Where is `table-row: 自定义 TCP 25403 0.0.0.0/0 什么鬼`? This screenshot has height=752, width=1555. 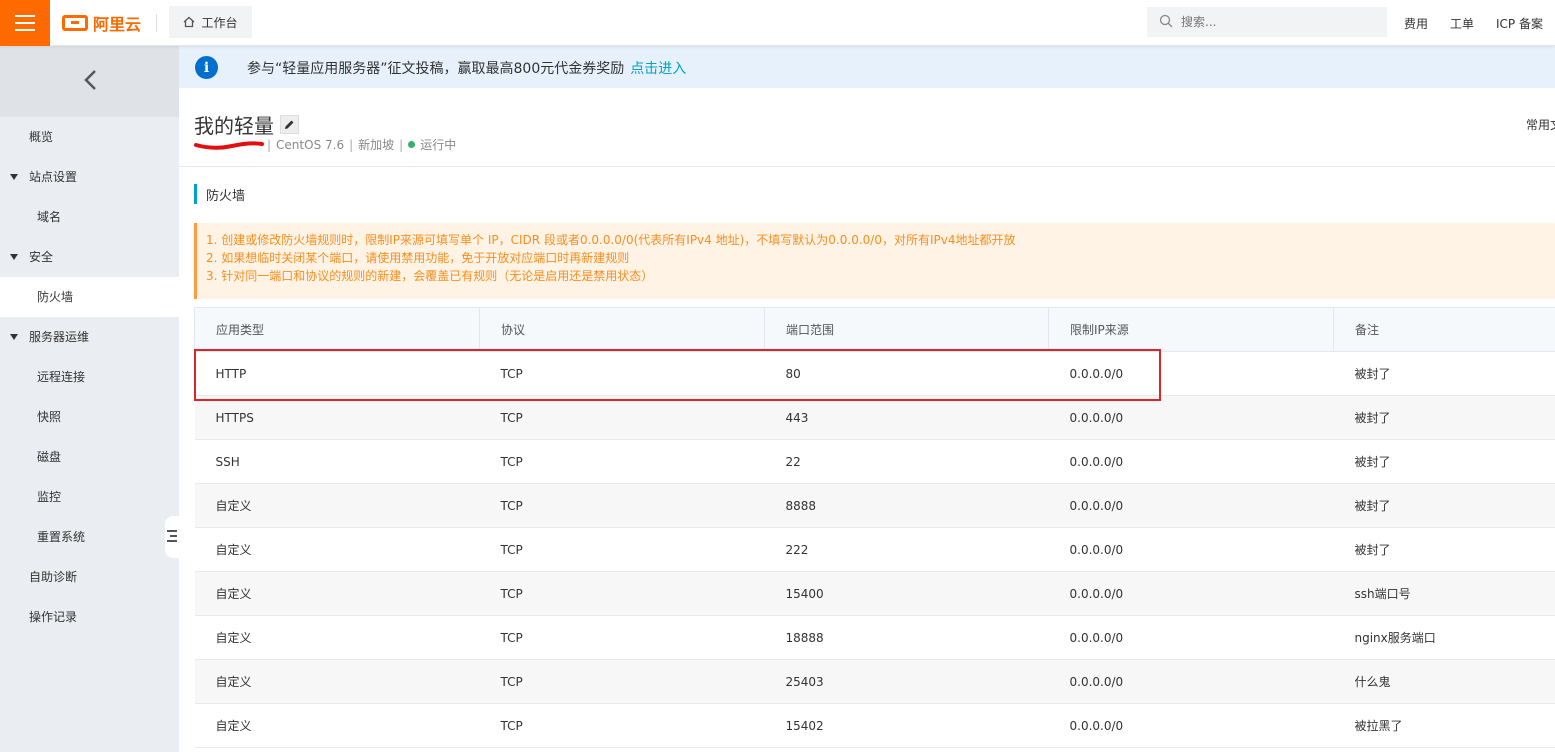 table-row: 自定义 TCP 25403 0.0.0.0/0 什么鬼 is located at coordinates (874, 681).